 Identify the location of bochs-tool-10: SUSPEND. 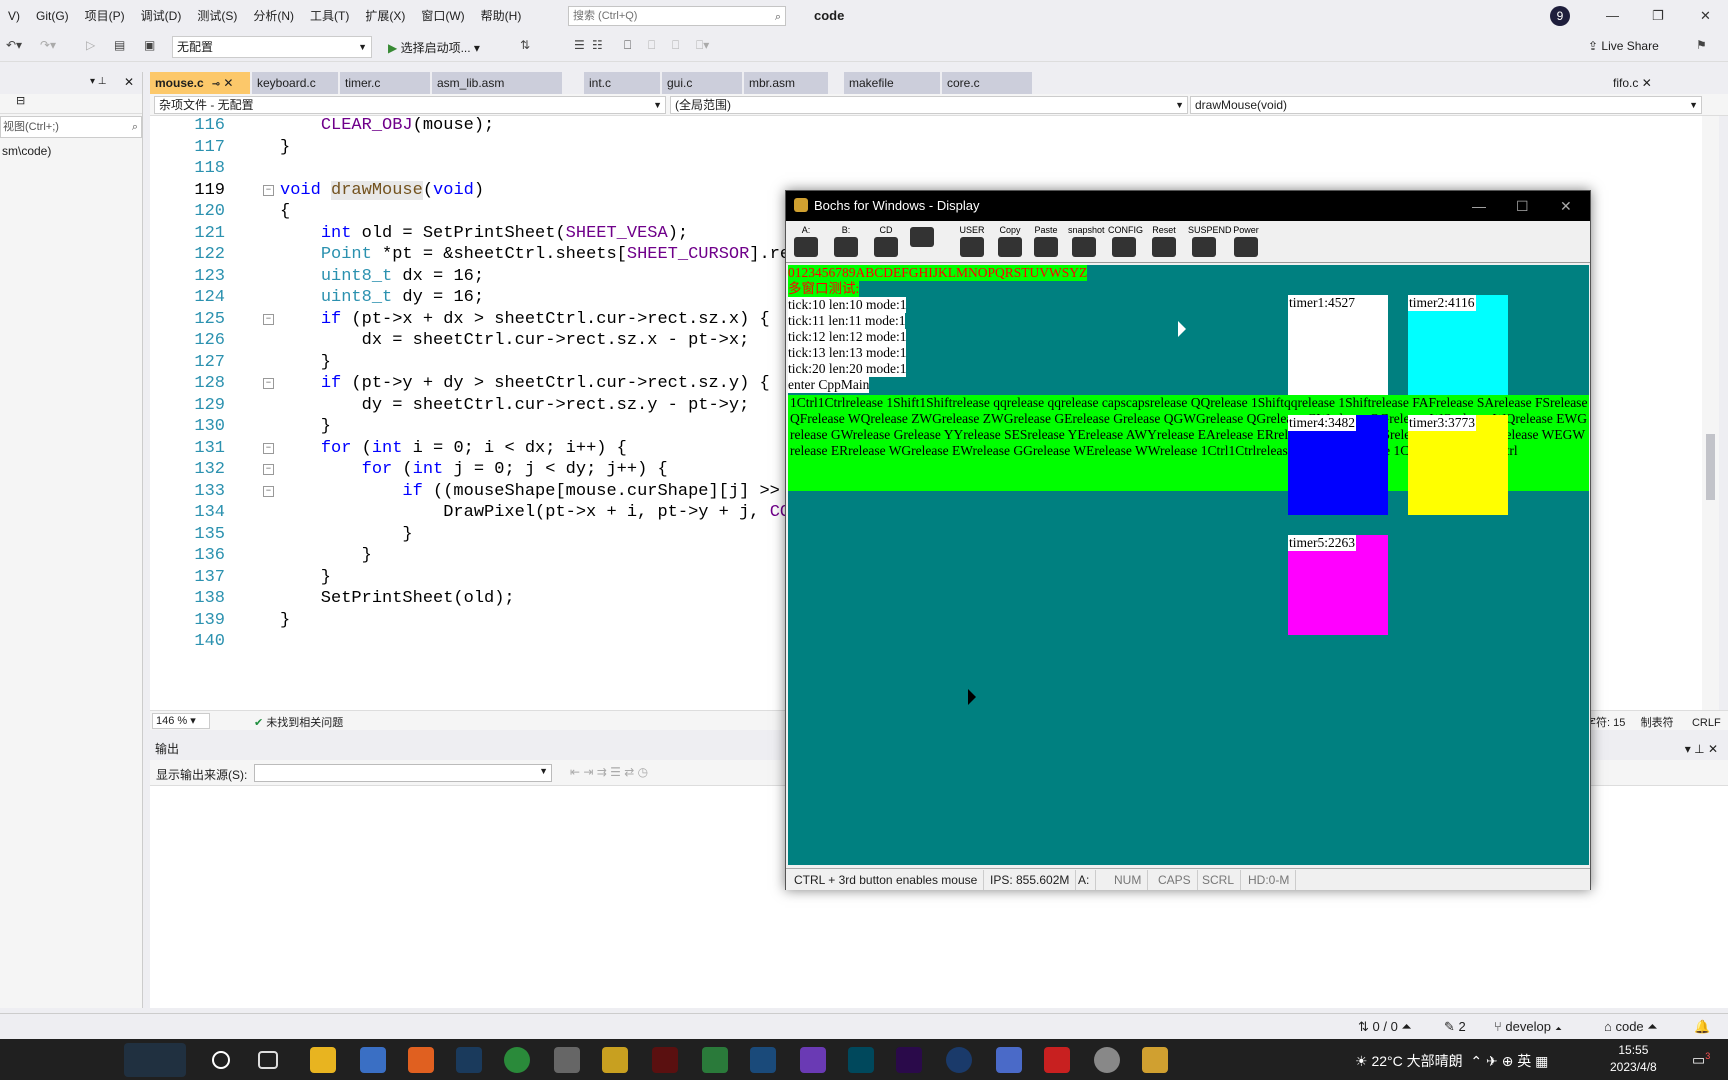
(1210, 242).